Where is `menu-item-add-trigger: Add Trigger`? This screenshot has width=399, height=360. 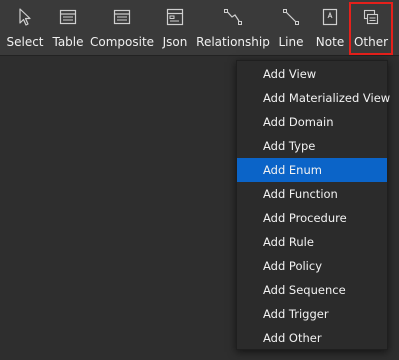 menu-item-add-trigger: Add Trigger is located at coordinates (312, 314).